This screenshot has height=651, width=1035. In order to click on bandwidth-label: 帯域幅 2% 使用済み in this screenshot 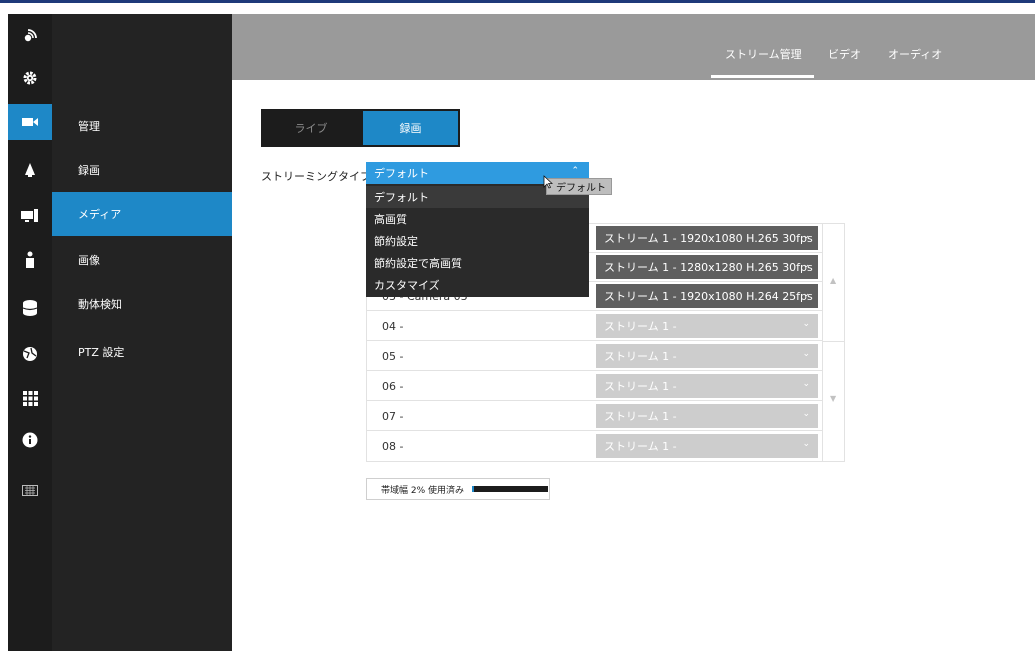, I will do `click(422, 490)`.